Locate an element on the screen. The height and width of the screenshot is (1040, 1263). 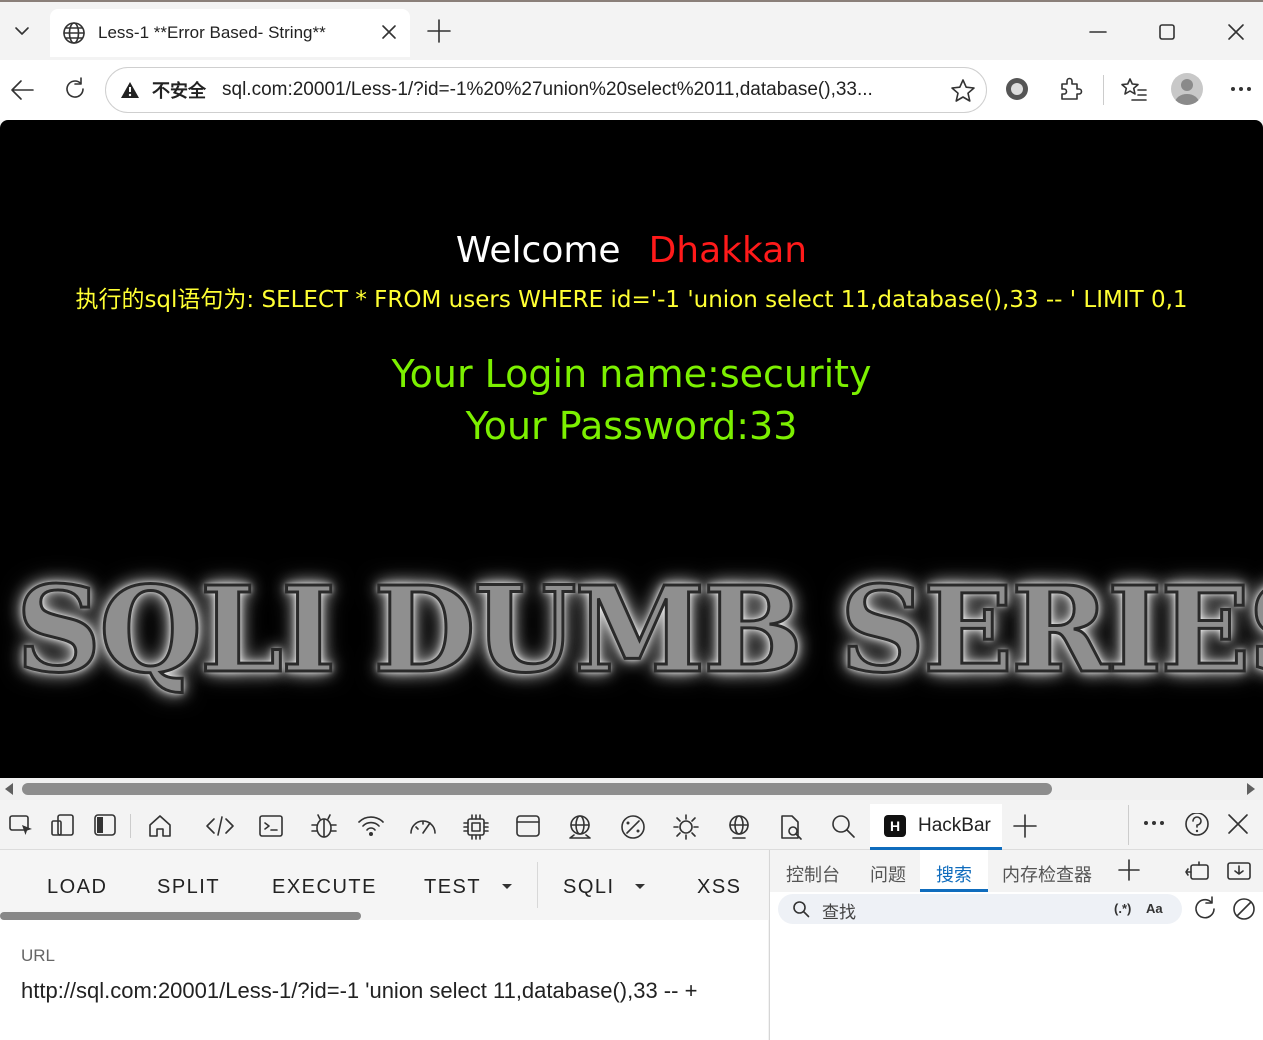
tab-hackbar: H HackBar is located at coordinates (936, 827).